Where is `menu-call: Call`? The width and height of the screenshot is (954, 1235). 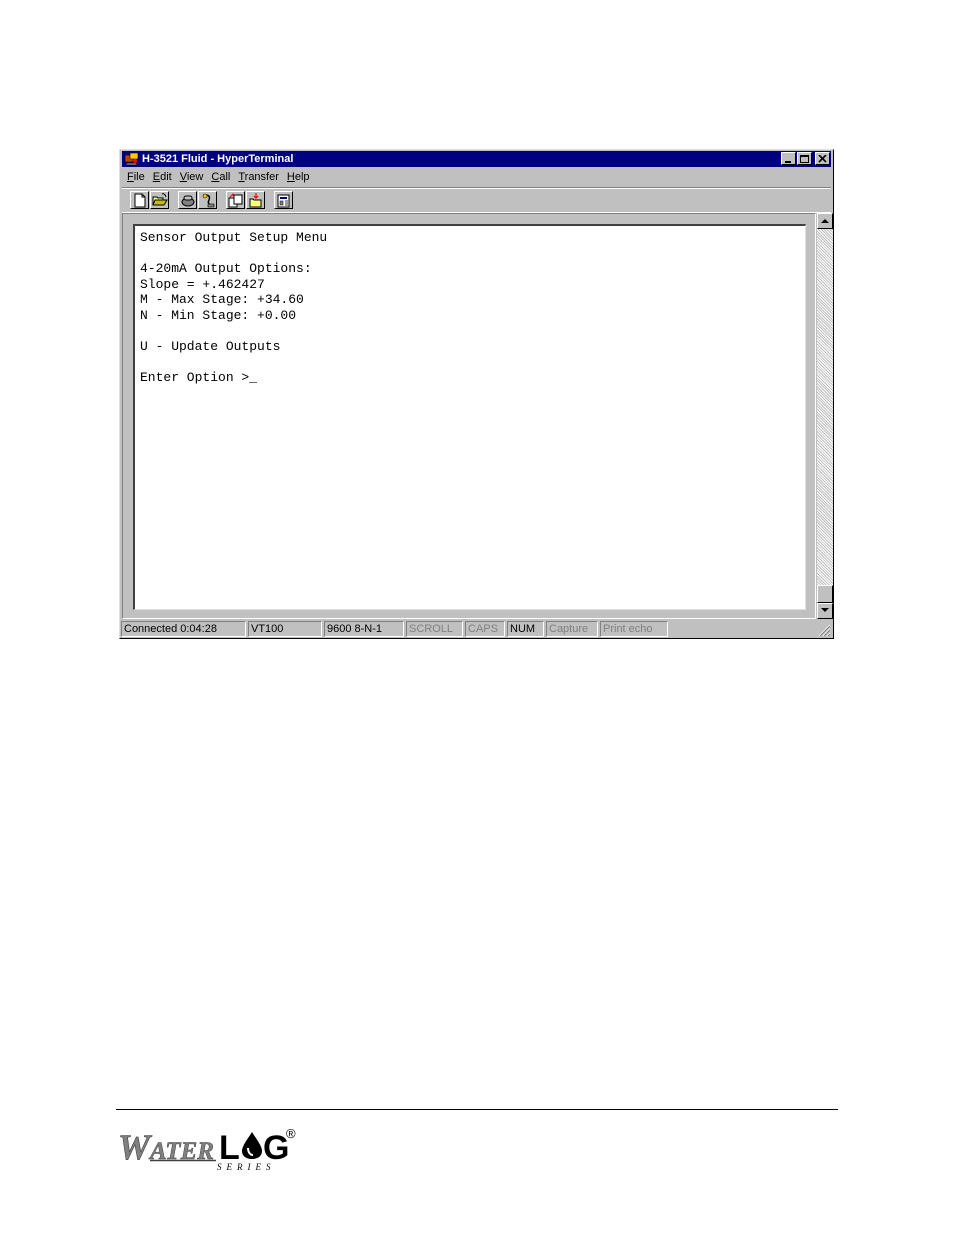
menu-call: Call is located at coordinates (220, 177).